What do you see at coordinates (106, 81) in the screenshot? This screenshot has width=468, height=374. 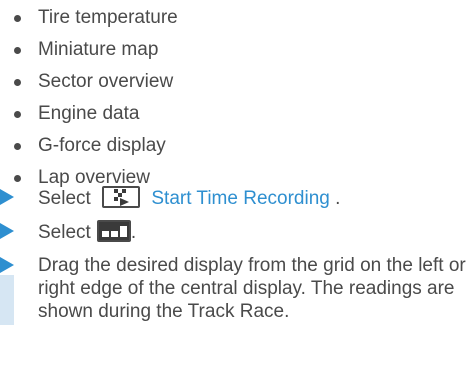 I see `list-item-label: Sector overview` at bounding box center [106, 81].